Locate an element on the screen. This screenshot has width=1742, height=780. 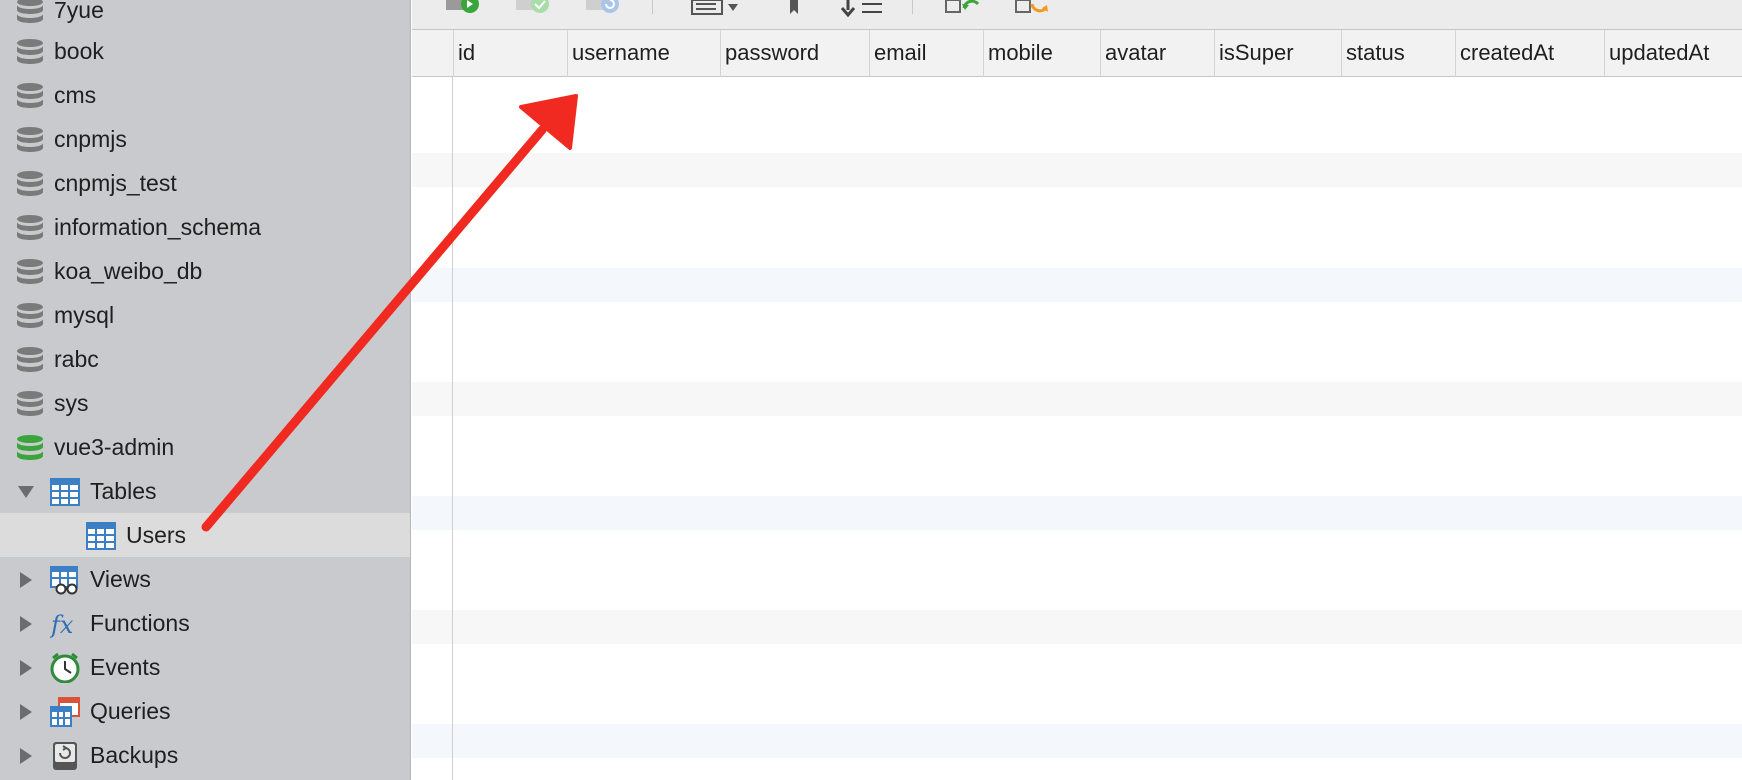
sidebar-item-label: book is located at coordinates (79, 51).